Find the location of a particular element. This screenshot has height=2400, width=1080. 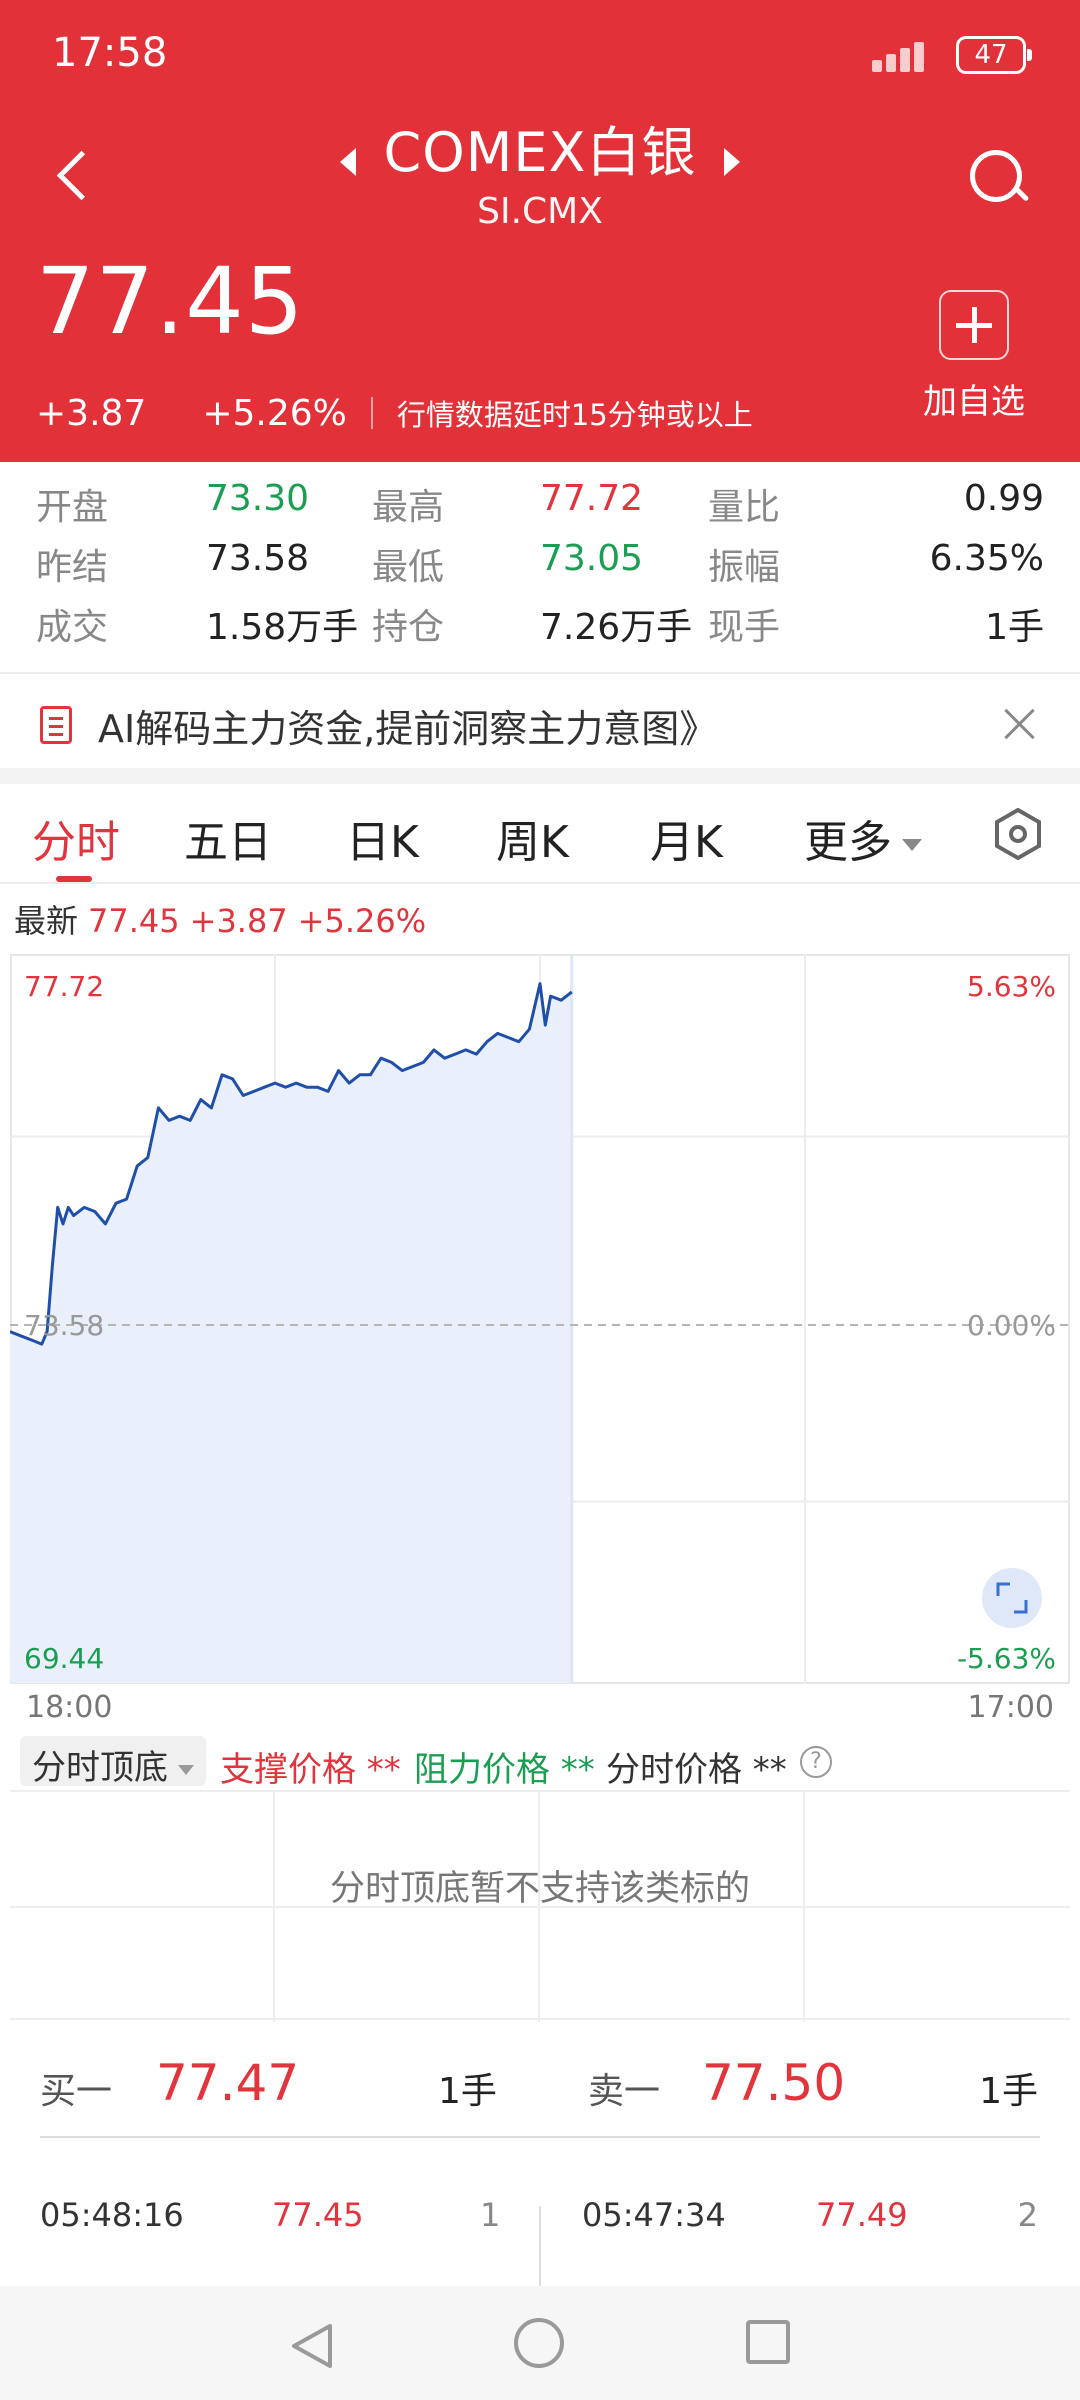

y-tick-label: 5.63% is located at coordinates (1011, 986).